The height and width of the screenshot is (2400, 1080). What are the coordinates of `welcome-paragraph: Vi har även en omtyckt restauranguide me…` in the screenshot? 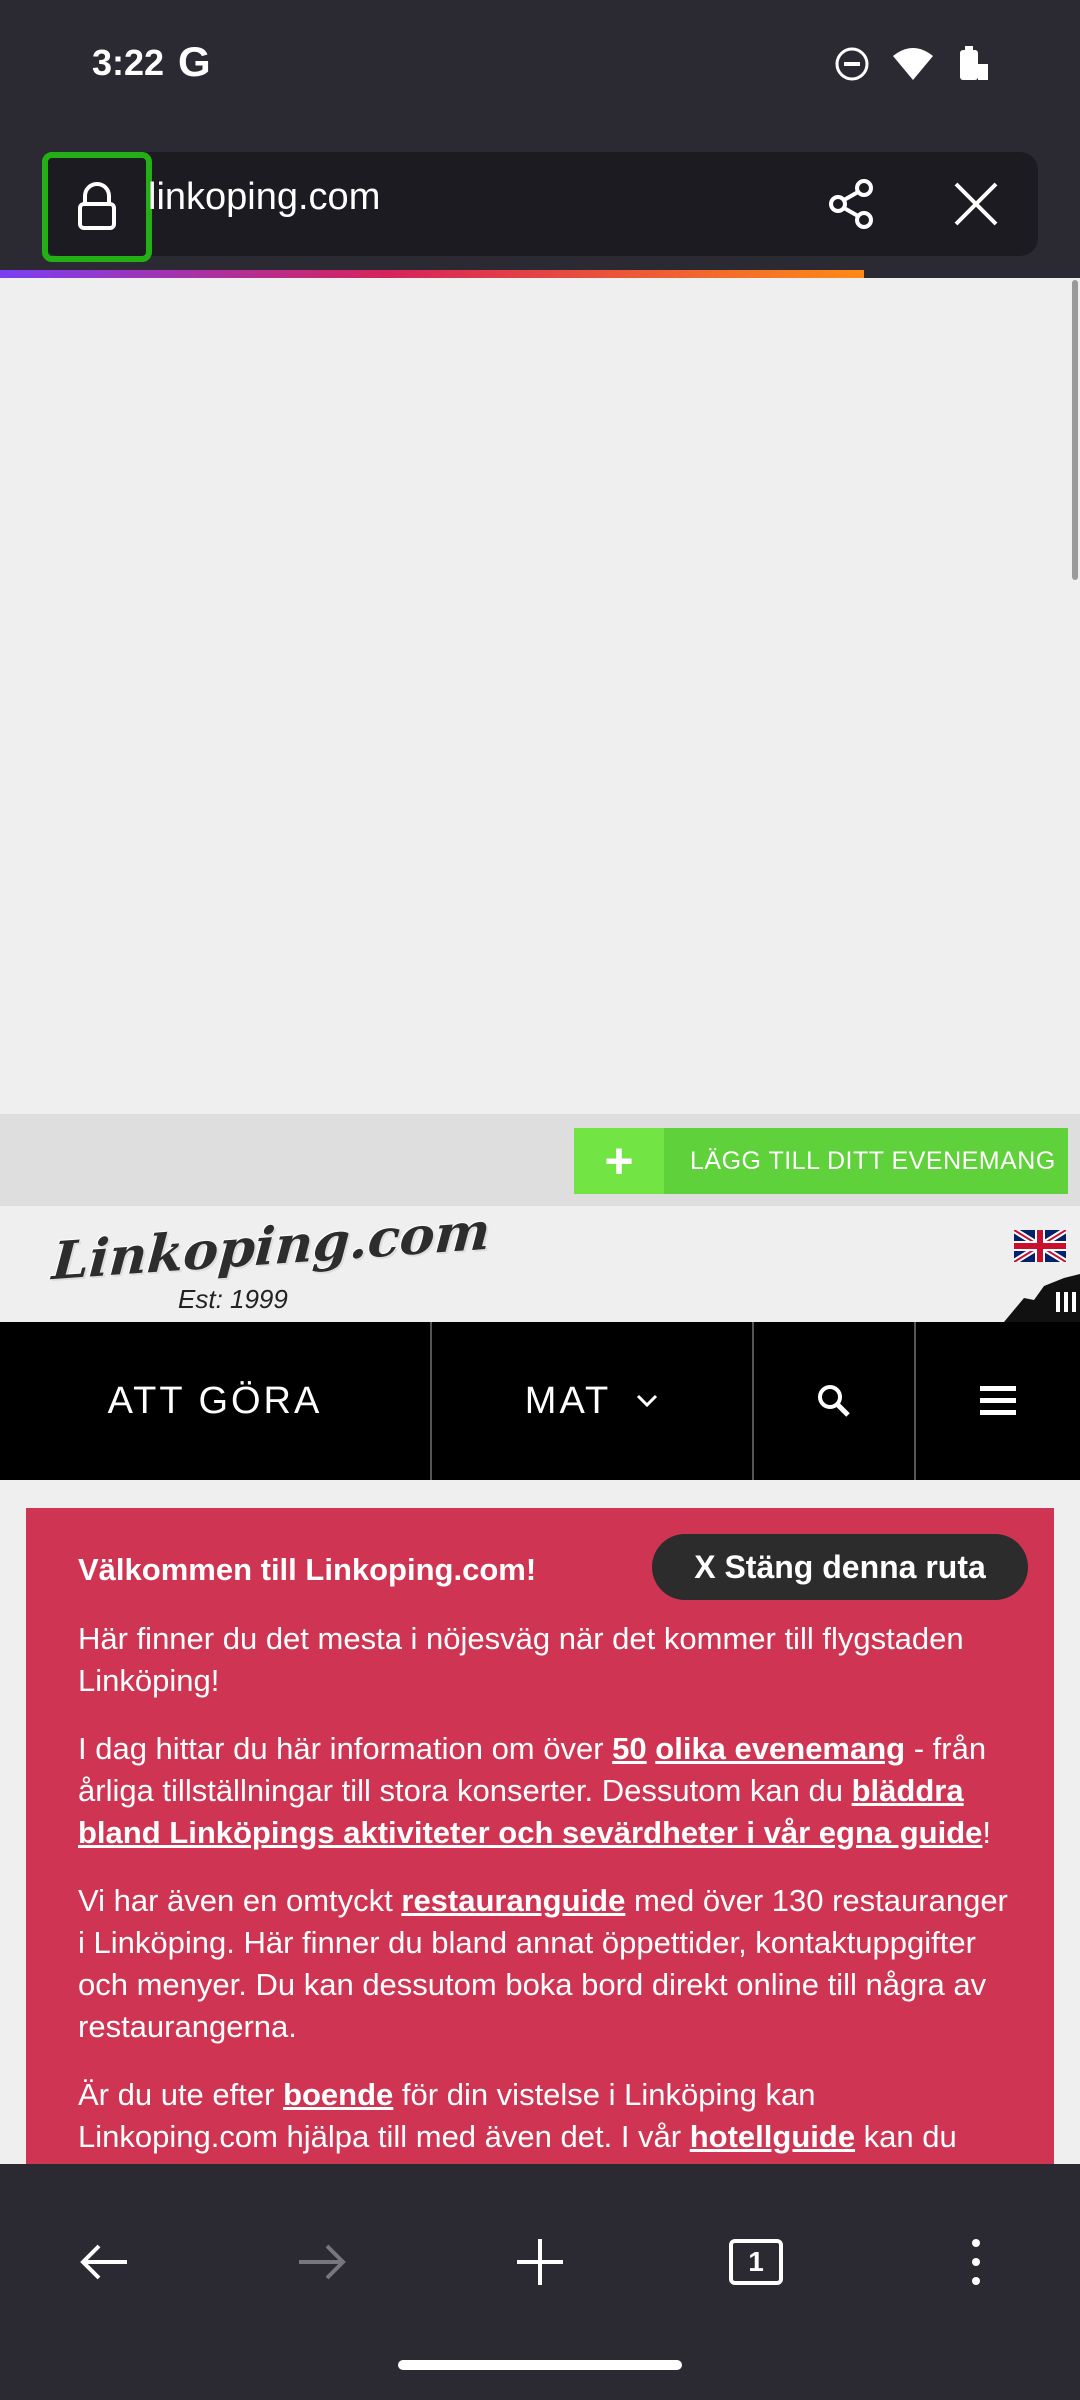 It's located at (543, 1963).